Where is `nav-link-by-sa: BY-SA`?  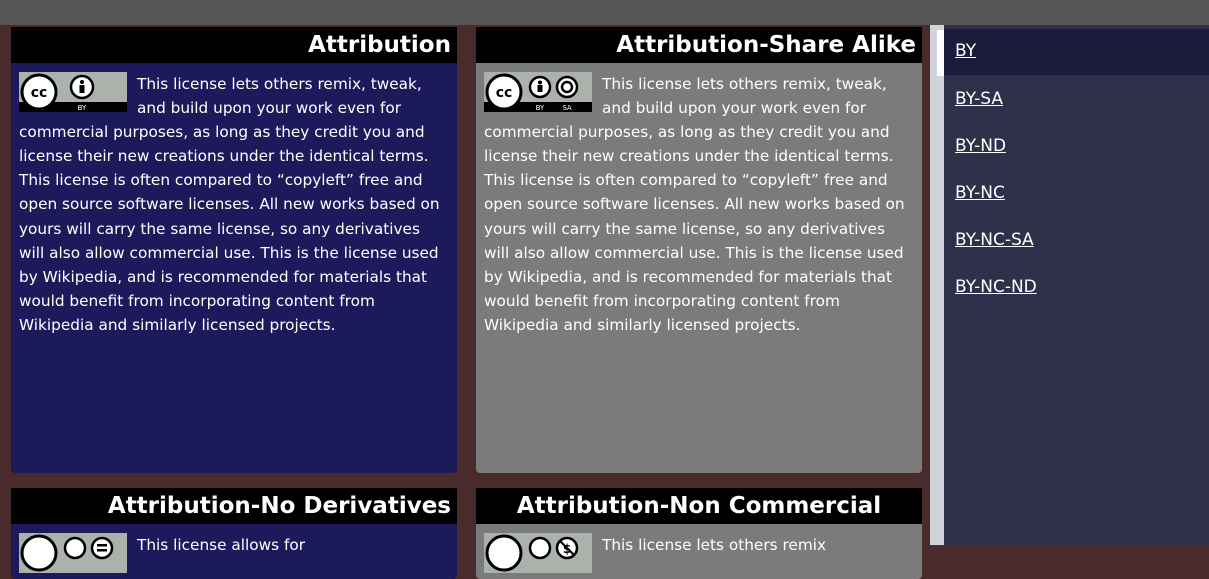
nav-link-by-sa: BY-SA is located at coordinates (979, 99).